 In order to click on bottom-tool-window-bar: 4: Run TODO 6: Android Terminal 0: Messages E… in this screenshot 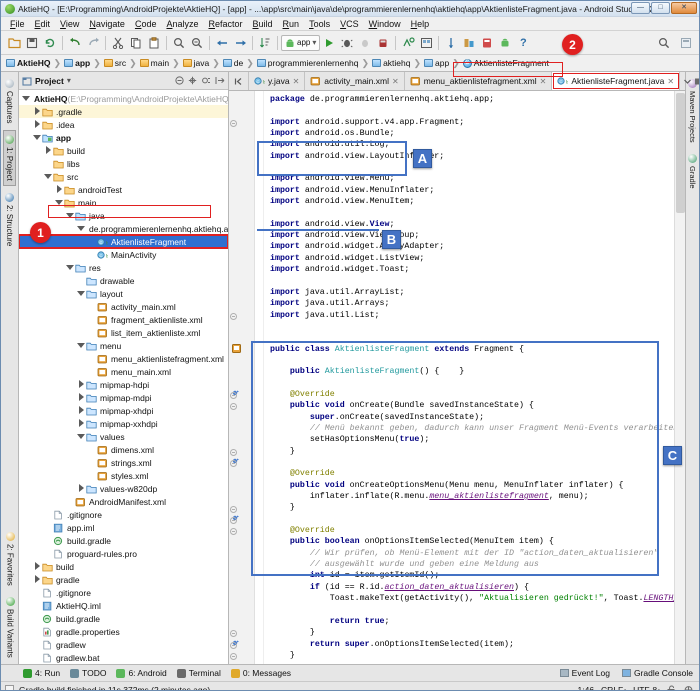, I will do `click(350, 672)`.